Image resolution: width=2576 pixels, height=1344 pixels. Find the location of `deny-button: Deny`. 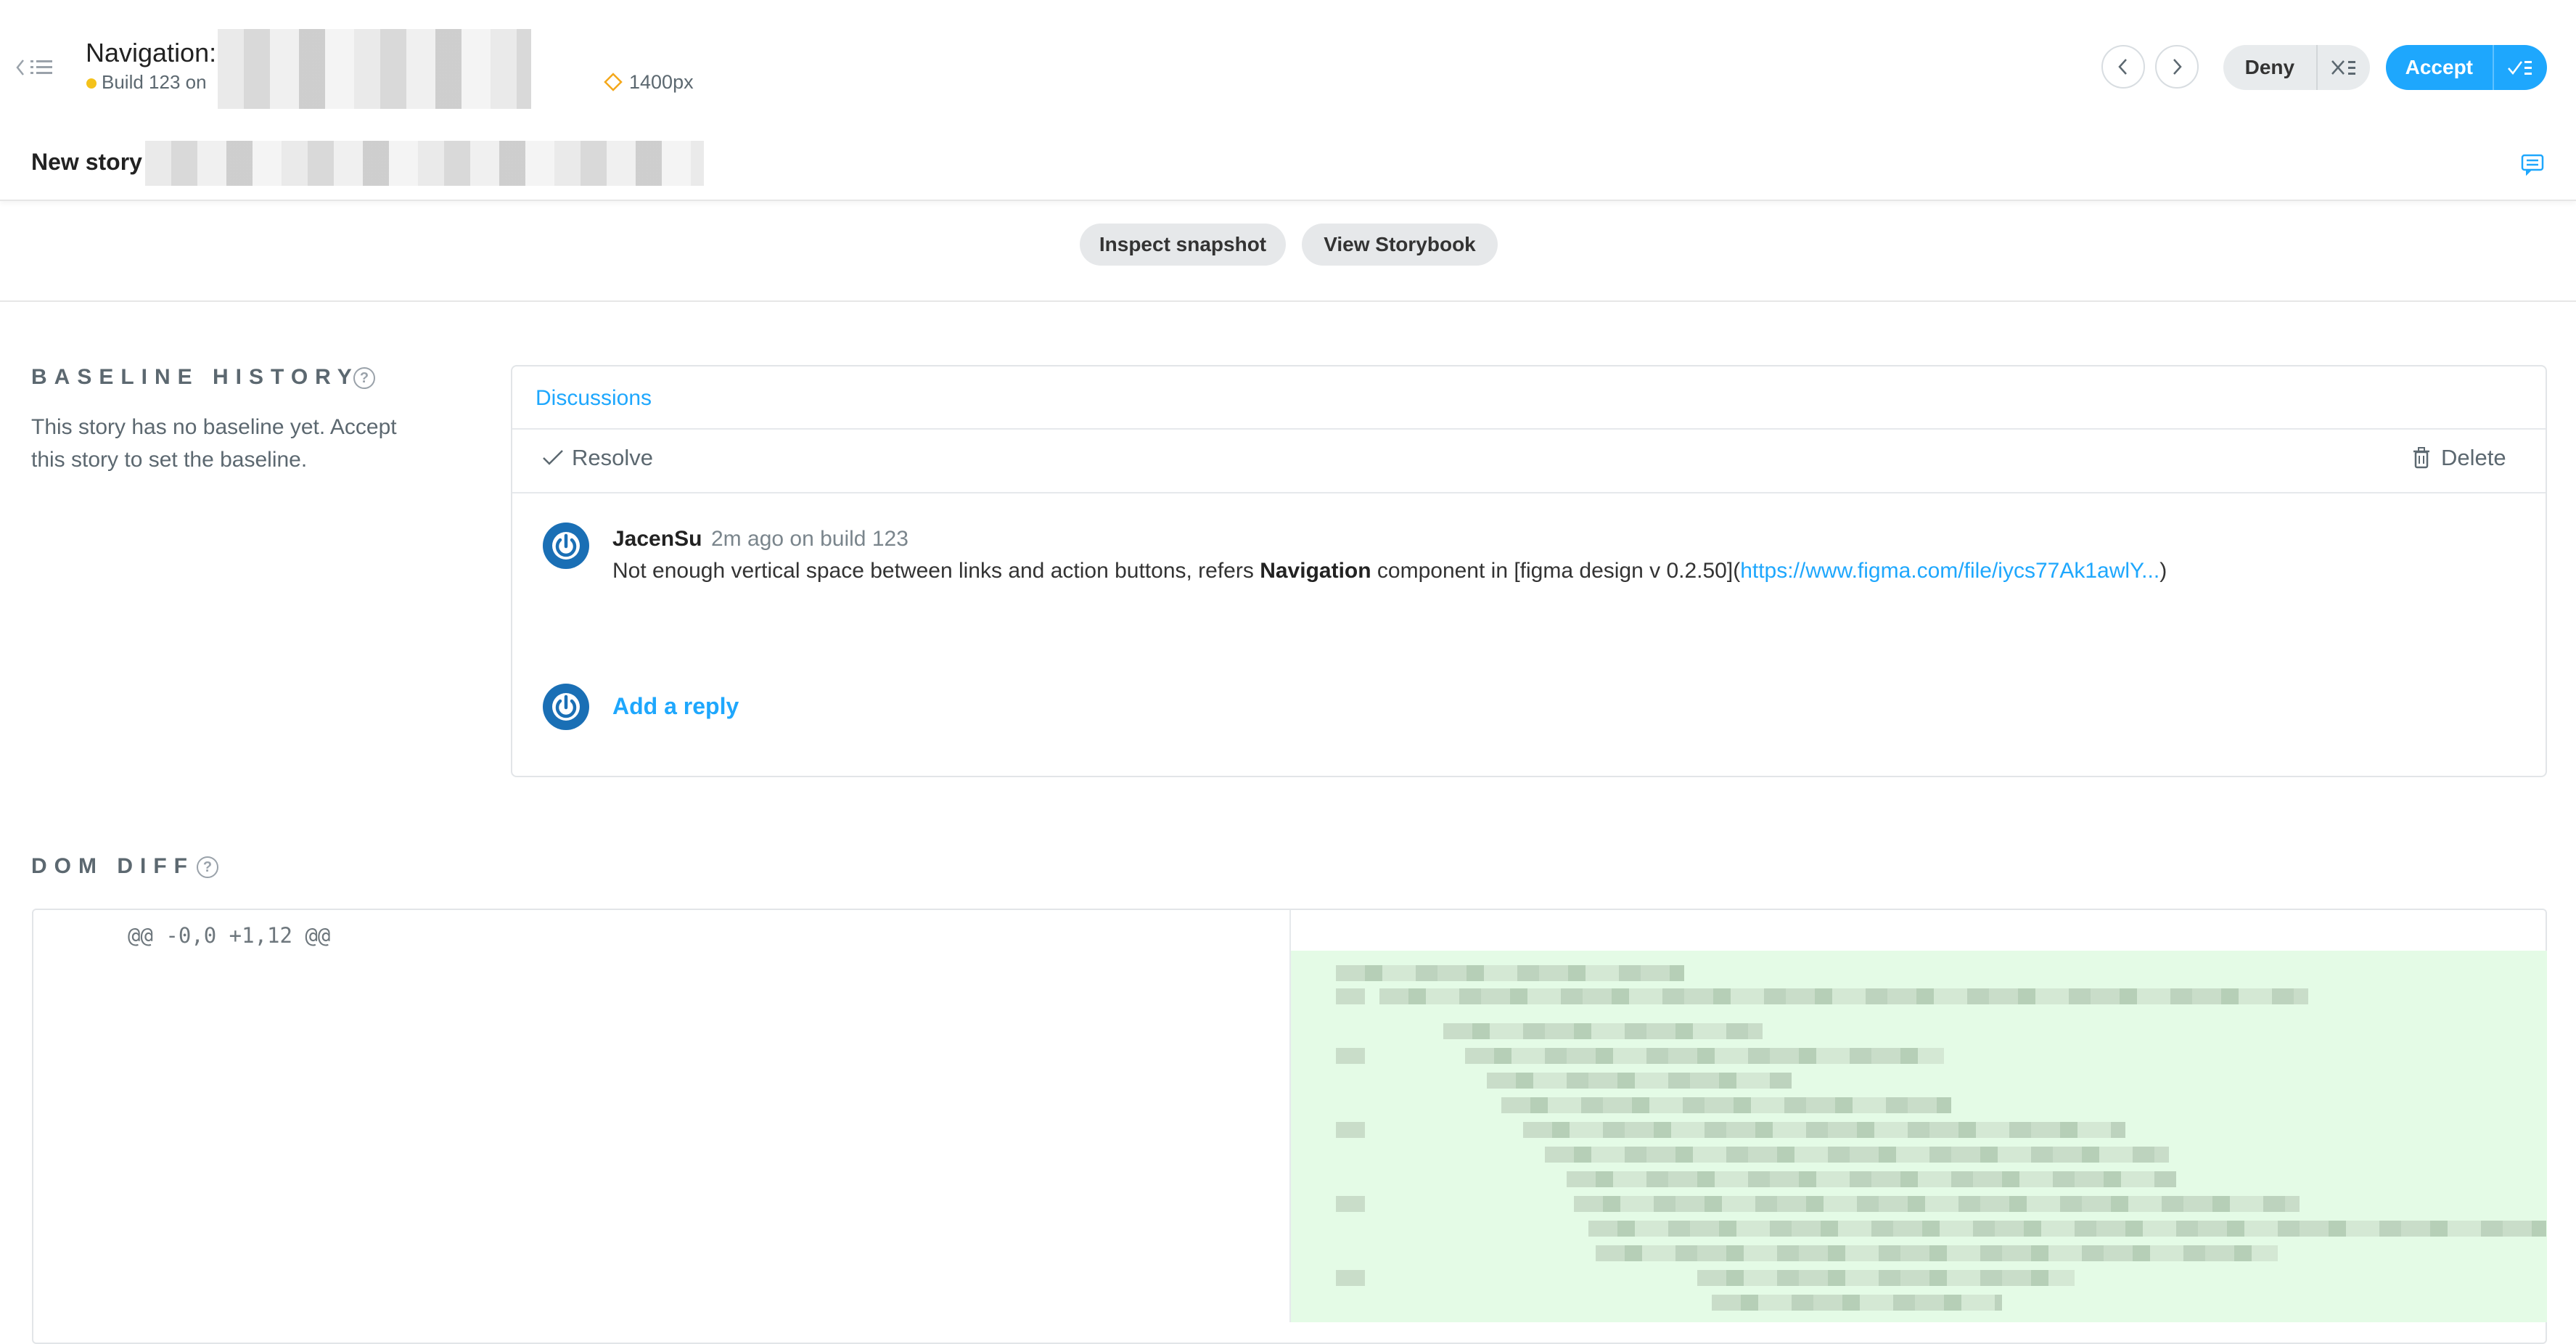

deny-button: Deny is located at coordinates (2269, 68).